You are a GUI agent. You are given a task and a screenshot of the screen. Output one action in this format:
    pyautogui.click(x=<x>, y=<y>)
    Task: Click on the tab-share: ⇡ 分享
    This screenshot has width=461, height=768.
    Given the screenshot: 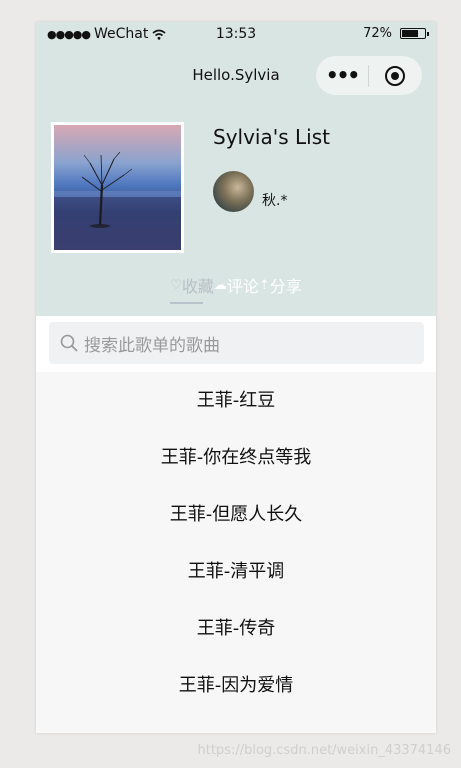 What is the action you would take?
    pyautogui.click(x=280, y=285)
    